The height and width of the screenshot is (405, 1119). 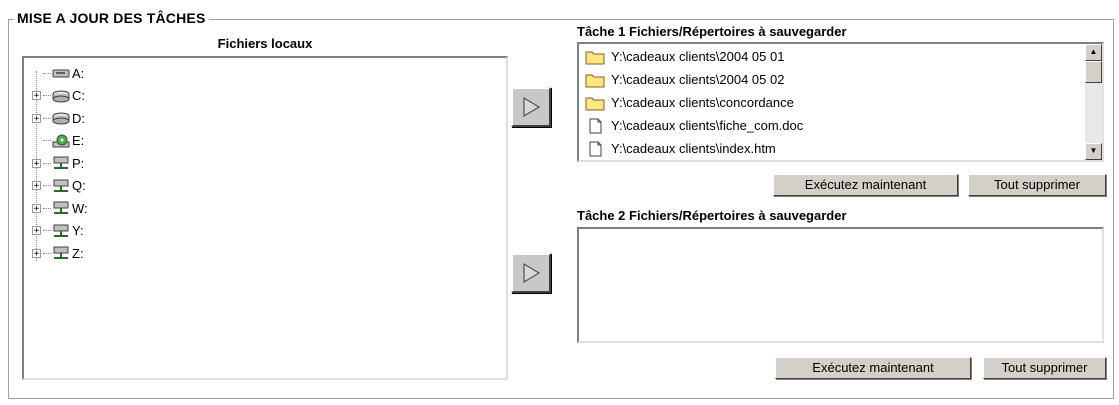 I want to click on task1-scrollbar: ▲ ▼, so click(x=1093, y=102).